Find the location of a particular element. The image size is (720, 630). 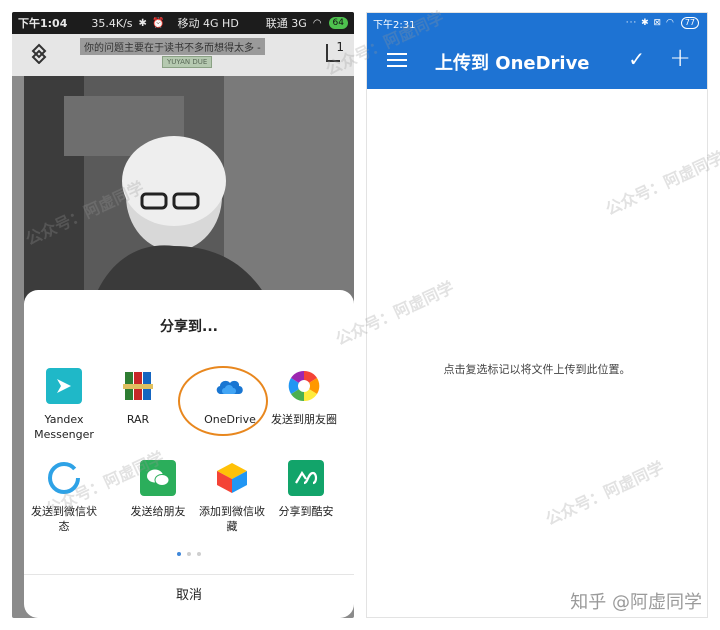

wechat-moments-icon is located at coordinates (304, 386).